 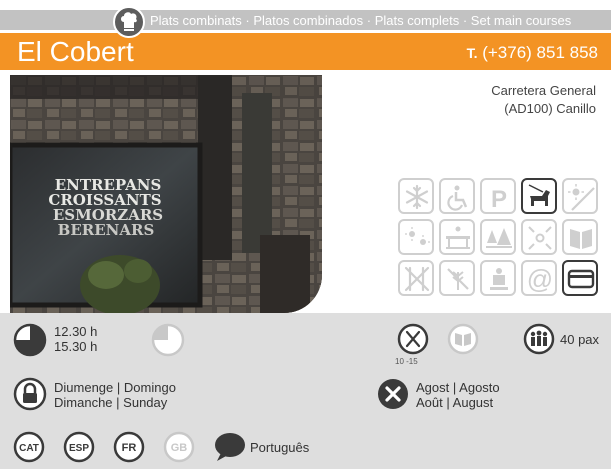 I want to click on svg-text: GB, so click(x=179, y=448).